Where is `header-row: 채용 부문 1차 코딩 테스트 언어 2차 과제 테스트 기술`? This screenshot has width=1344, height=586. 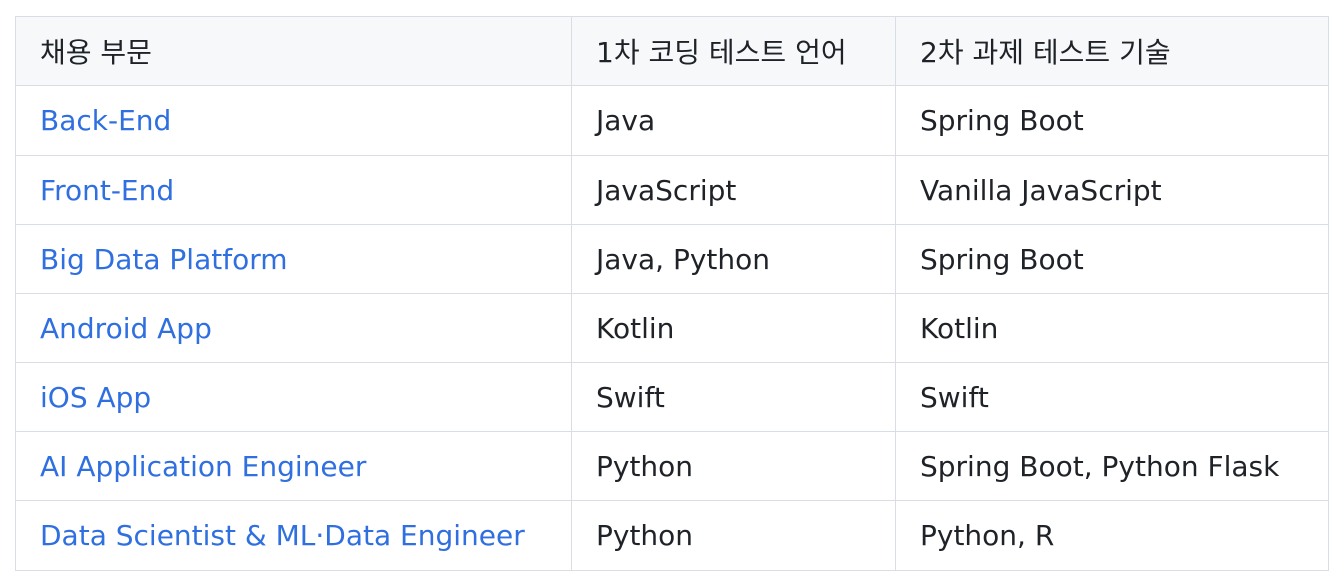 header-row: 채용 부문 1차 코딩 테스트 언어 2차 과제 테스트 기술 is located at coordinates (672, 51).